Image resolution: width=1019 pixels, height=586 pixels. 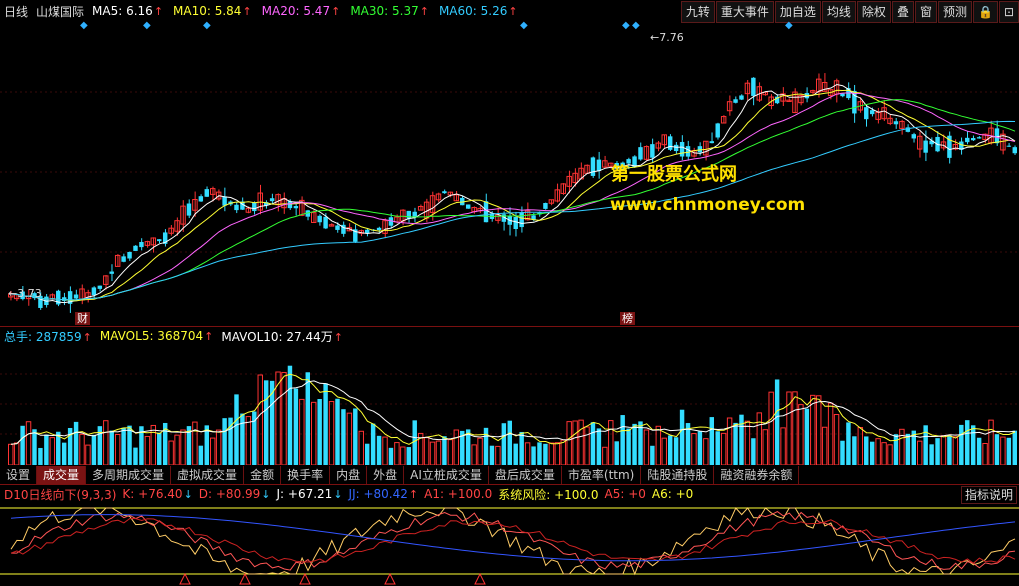 I want to click on toolbar-button-4: 除权, so click(x=873, y=12).